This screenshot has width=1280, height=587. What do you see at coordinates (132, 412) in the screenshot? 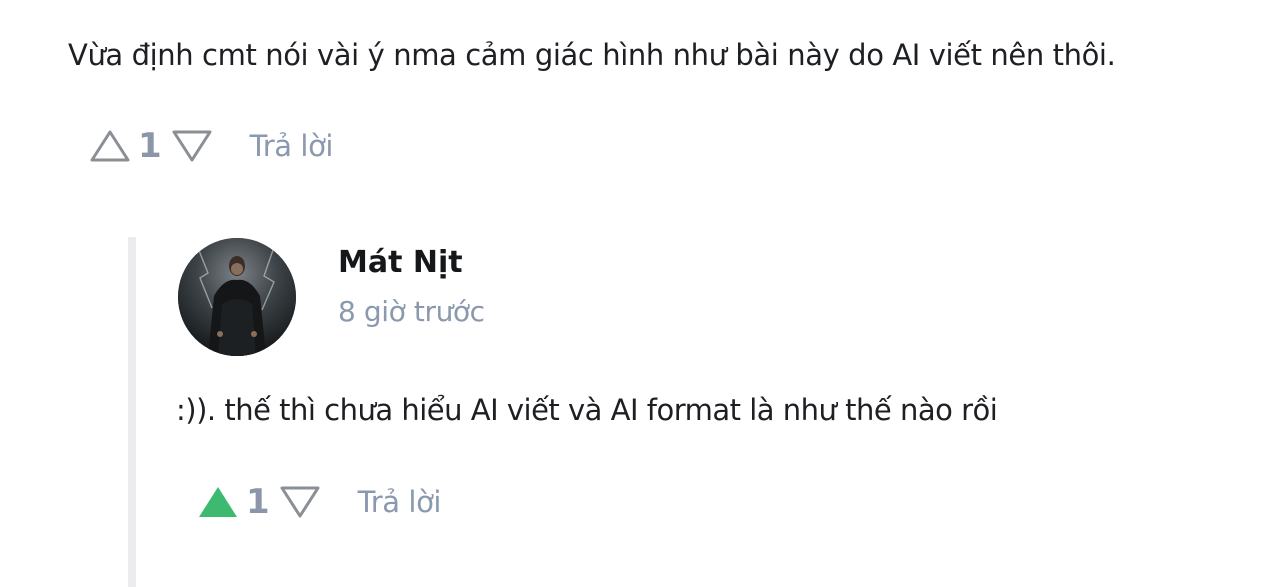
I see `thread-line` at bounding box center [132, 412].